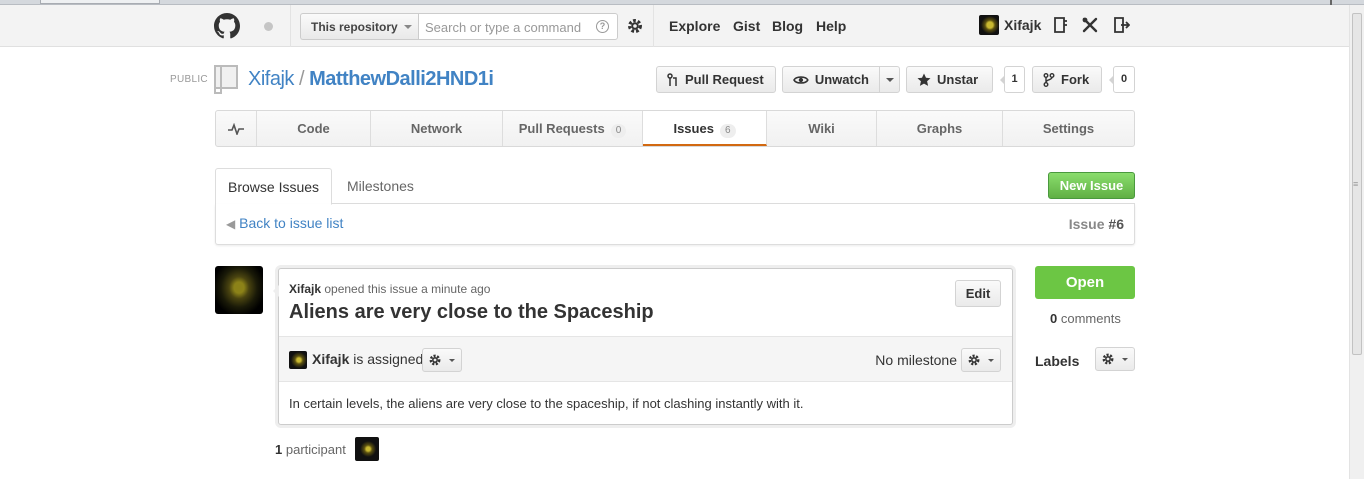  Describe the element at coordinates (645, 359) in the screenshot. I see `assignee-bar: Xifajk is assigned No milestone` at that location.